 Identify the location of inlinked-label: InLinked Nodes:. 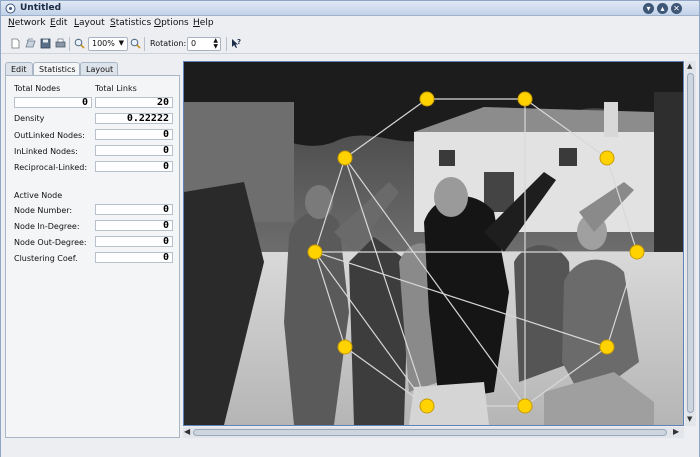
(46, 151).